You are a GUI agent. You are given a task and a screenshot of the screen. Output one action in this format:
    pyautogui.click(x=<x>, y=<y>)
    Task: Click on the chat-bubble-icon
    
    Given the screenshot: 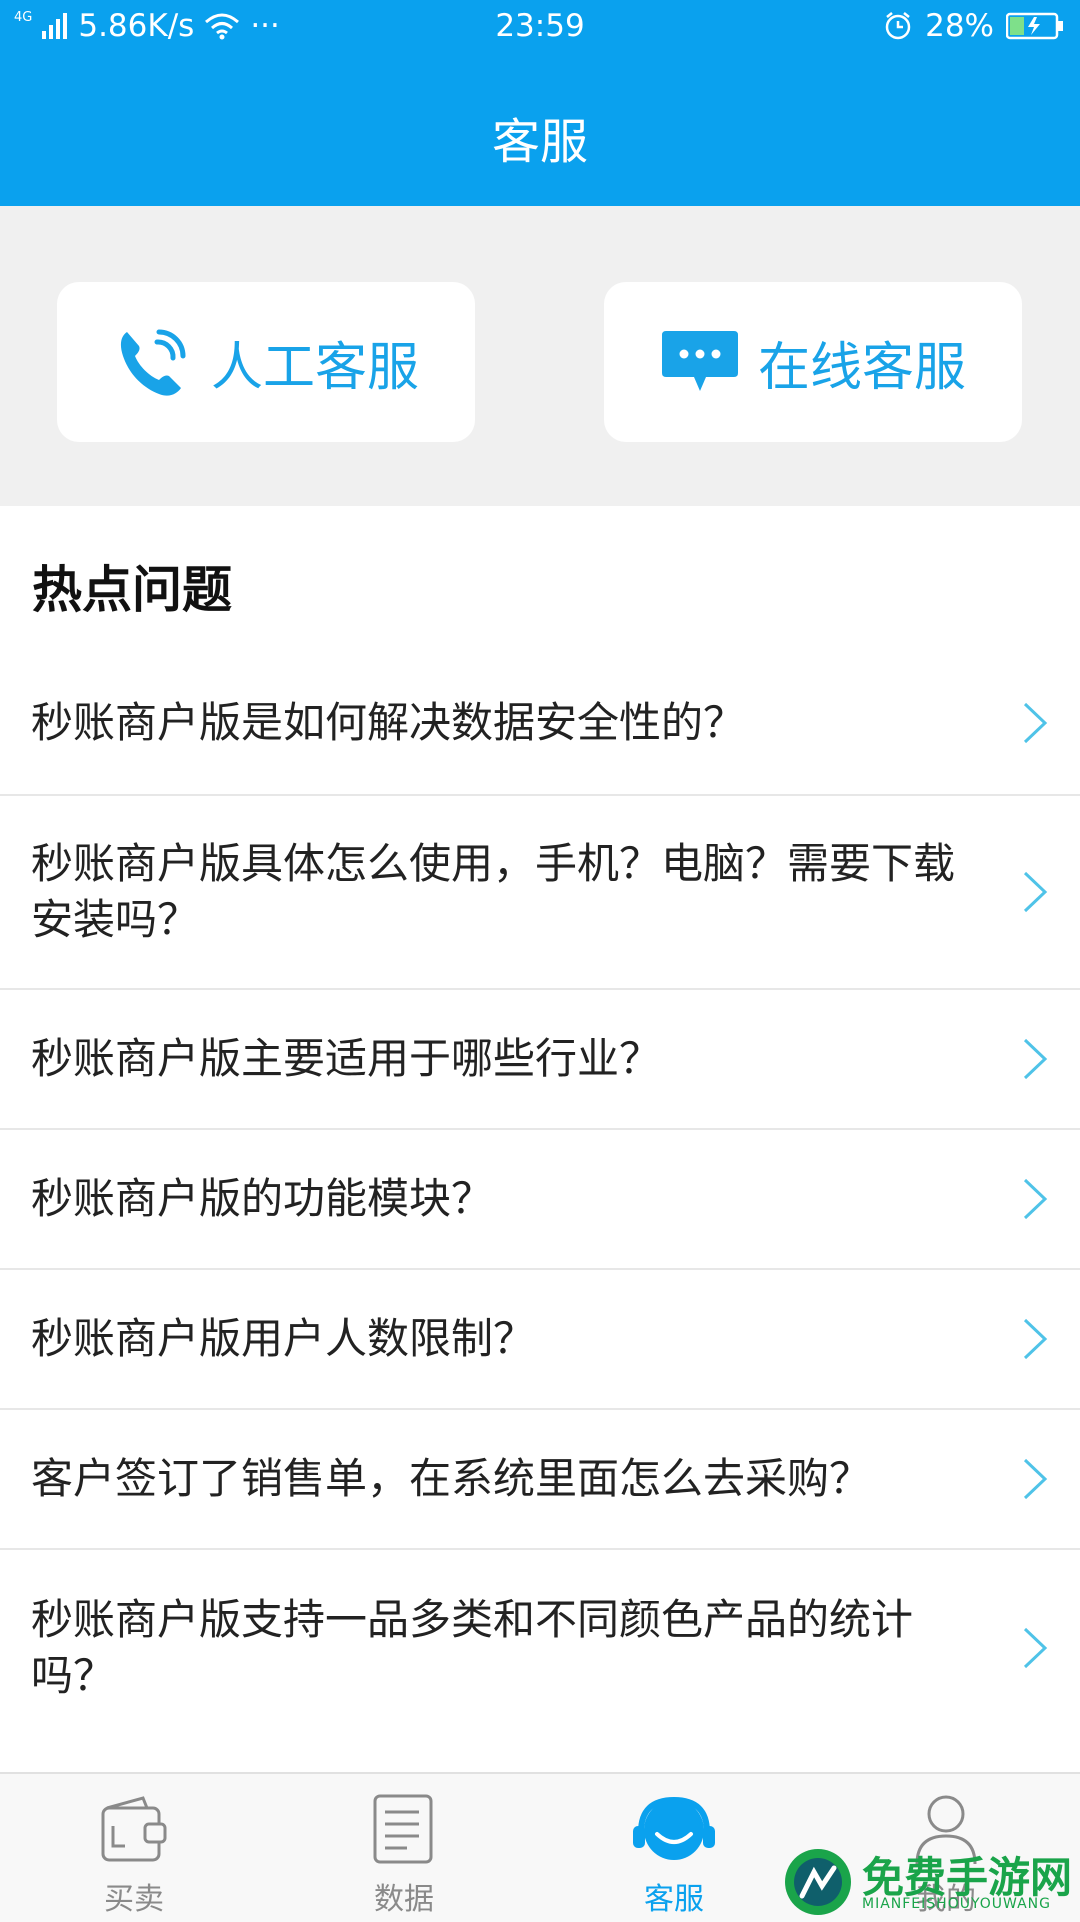 What is the action you would take?
    pyautogui.click(x=699, y=361)
    